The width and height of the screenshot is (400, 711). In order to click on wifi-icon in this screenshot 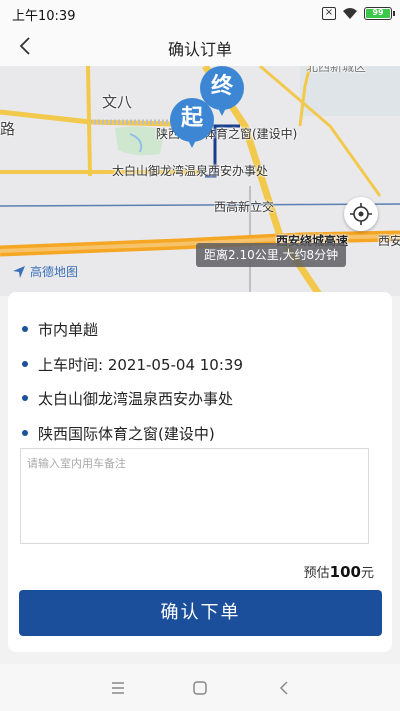, I will do `click(350, 13)`.